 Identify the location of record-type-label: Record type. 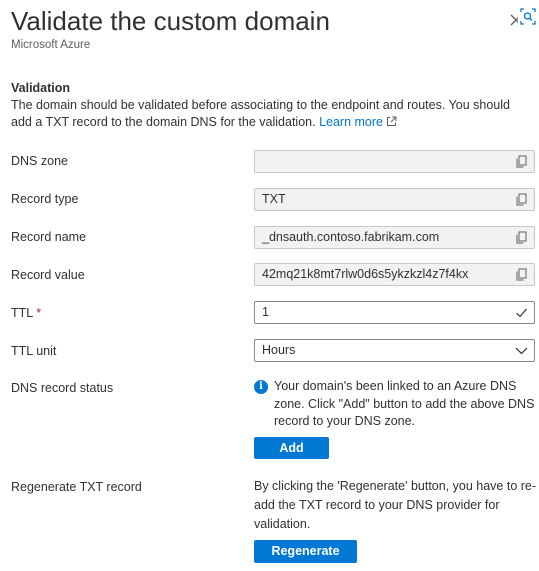
(45, 199).